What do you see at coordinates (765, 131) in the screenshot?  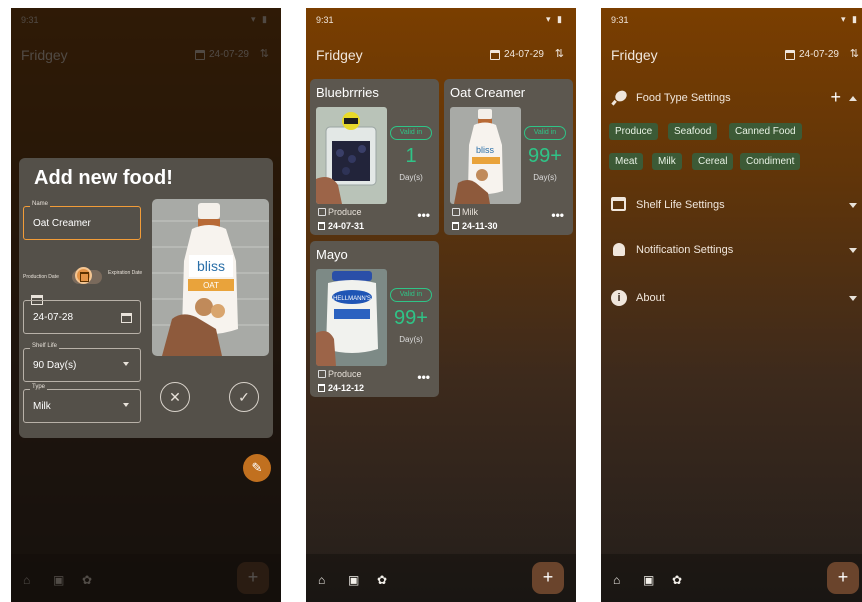 I see `chip-canned-food: Canned Food` at bounding box center [765, 131].